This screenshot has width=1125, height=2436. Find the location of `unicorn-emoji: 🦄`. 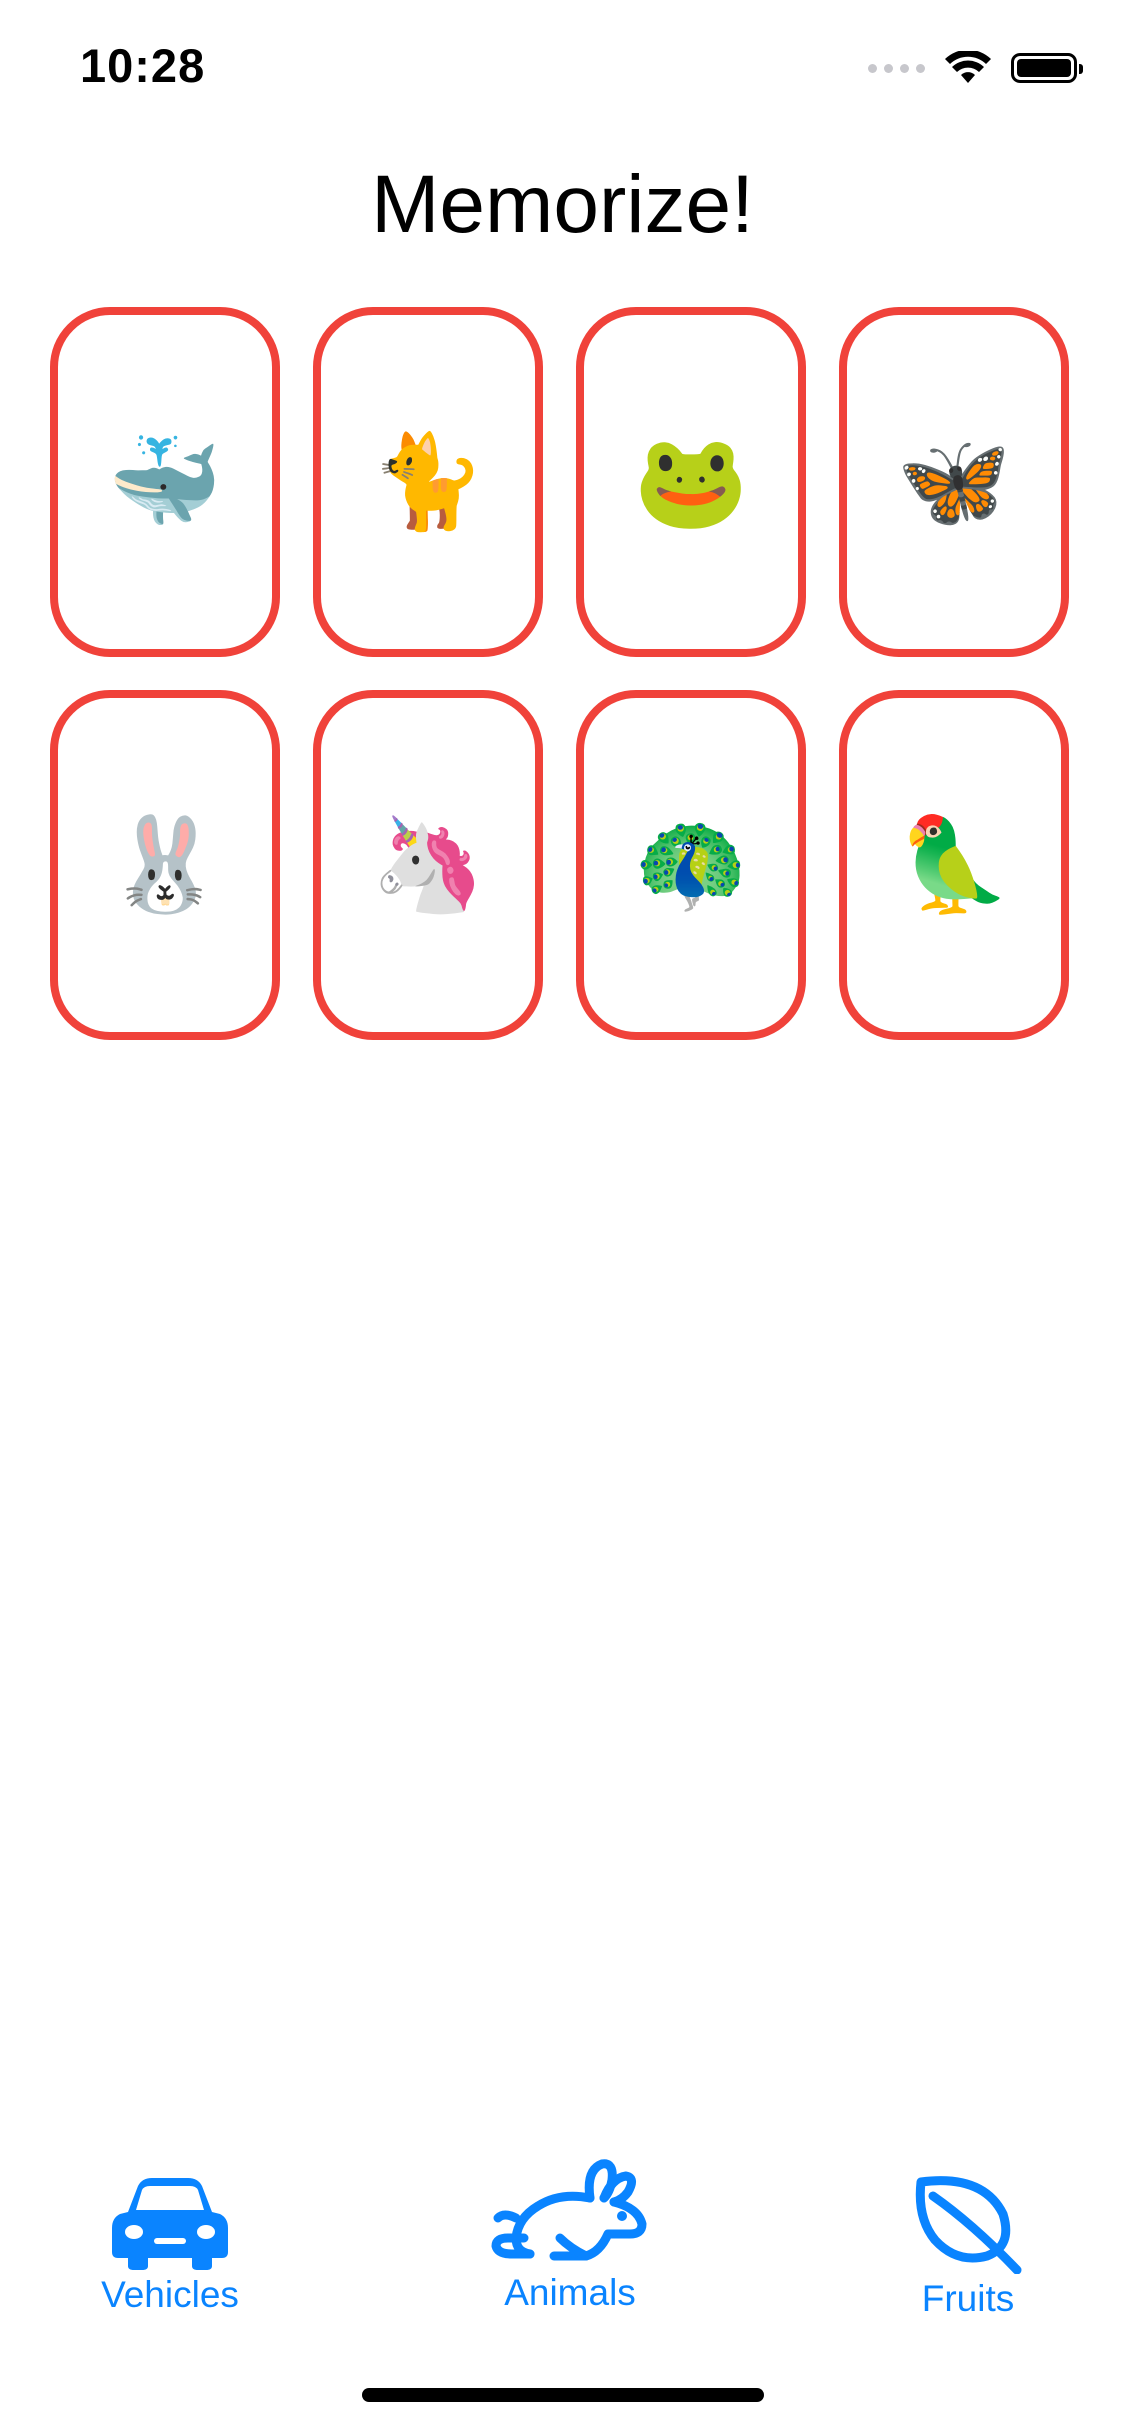

unicorn-emoji: 🦄 is located at coordinates (428, 865).